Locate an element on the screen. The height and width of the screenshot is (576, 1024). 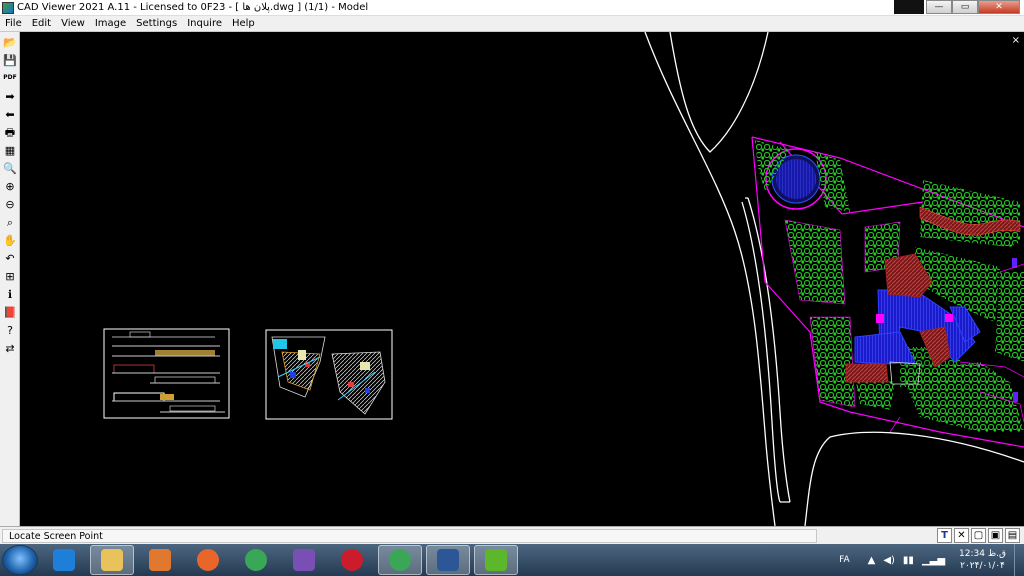
close-button: ✕ is located at coordinates (999, 7).